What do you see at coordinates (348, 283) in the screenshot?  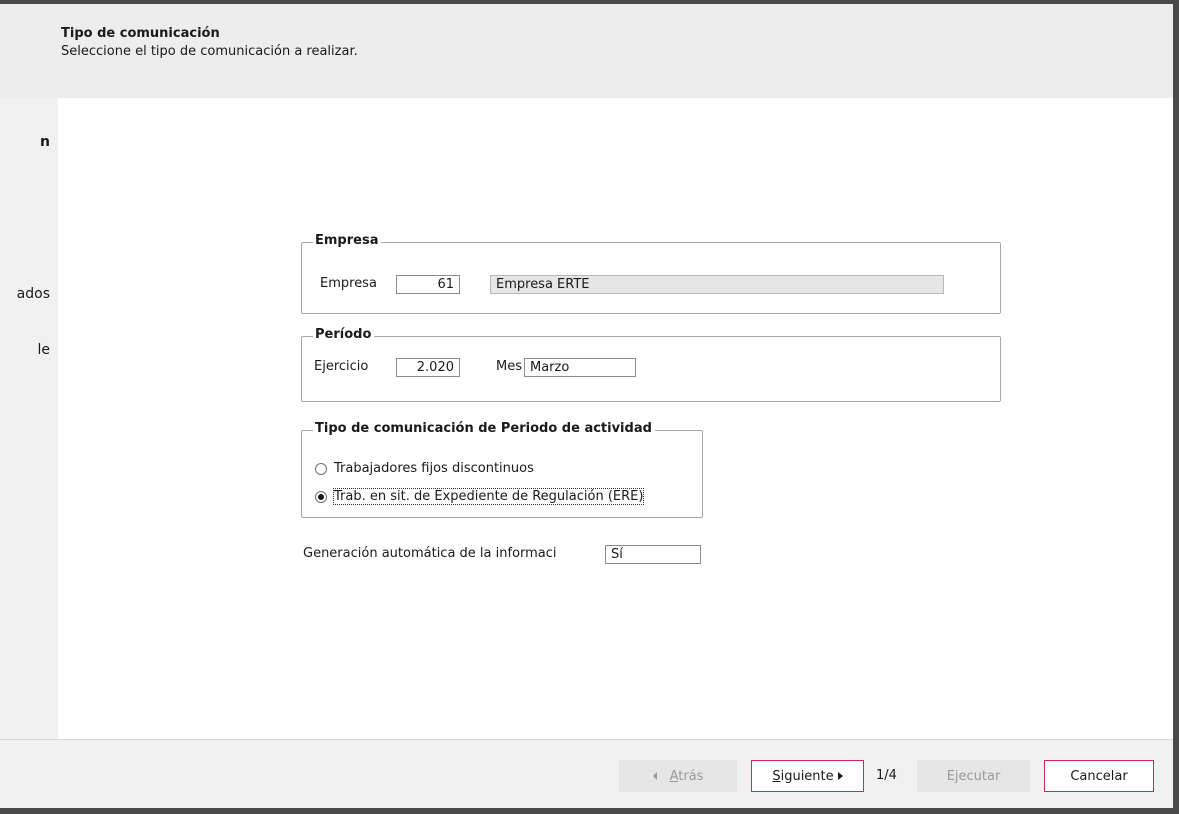 I see `empresa-label: Empresa` at bounding box center [348, 283].